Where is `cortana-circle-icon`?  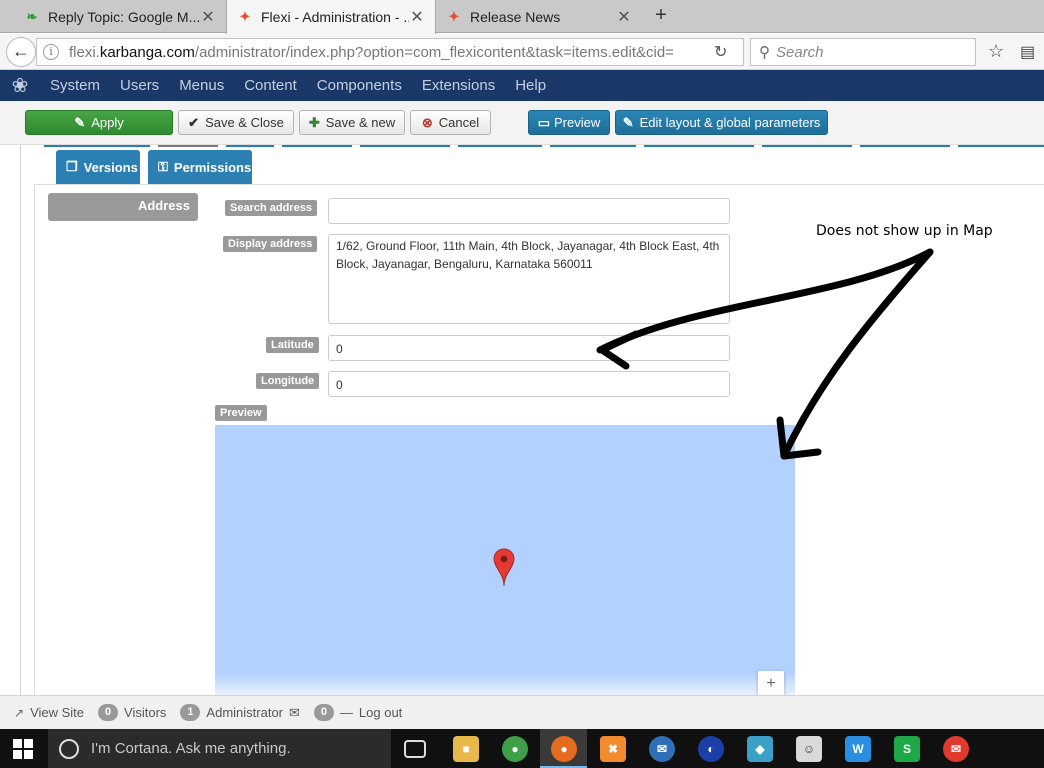
cortana-circle-icon is located at coordinates (69, 748).